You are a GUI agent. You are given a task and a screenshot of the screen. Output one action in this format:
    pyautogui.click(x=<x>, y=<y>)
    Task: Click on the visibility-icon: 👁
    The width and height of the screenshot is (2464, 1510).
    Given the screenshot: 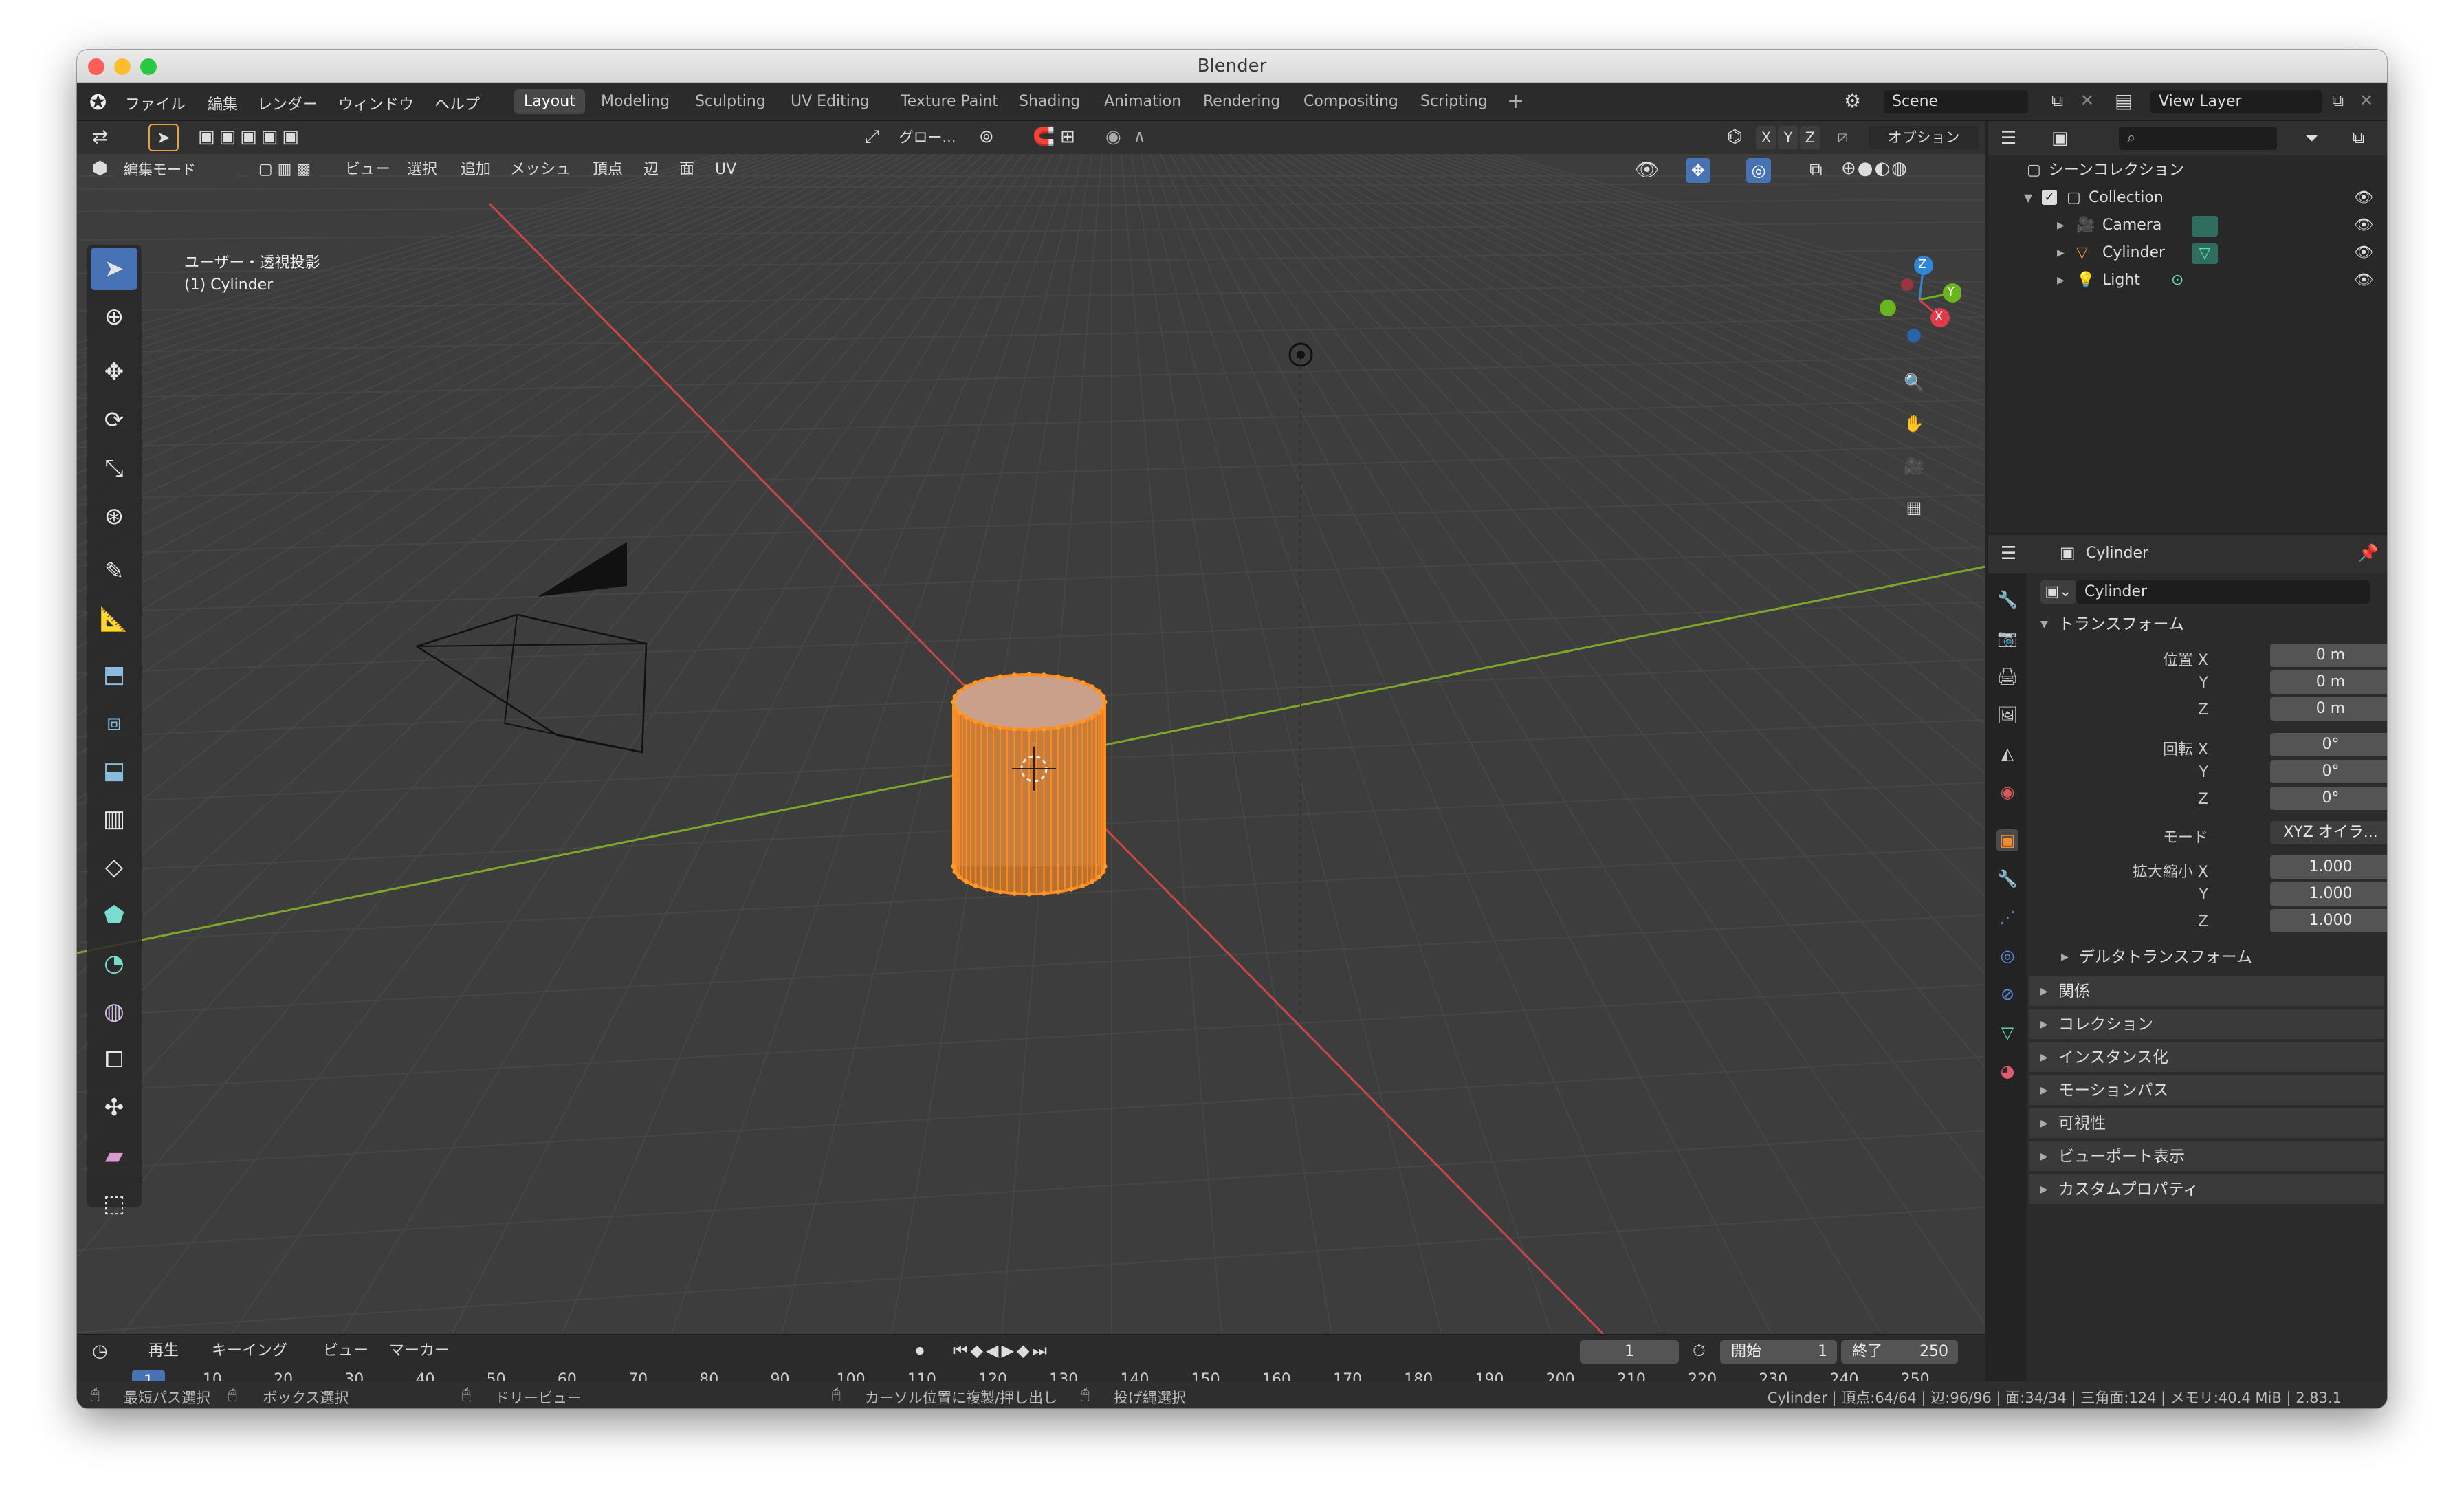 What is the action you would take?
    pyautogui.click(x=1647, y=169)
    